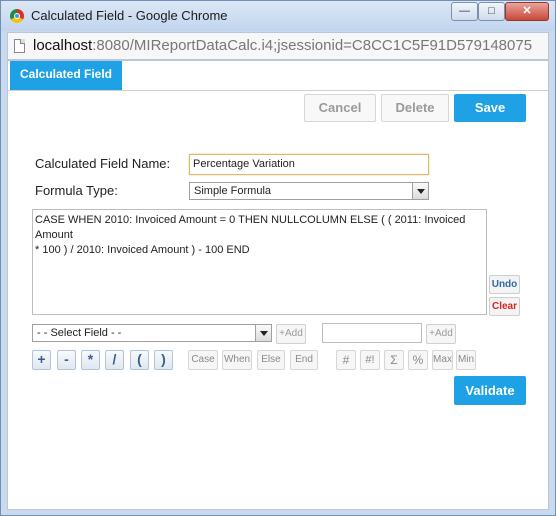 Image resolution: width=556 pixels, height=516 pixels. What do you see at coordinates (139, 360) in the screenshot?
I see `open-paren-button: (` at bounding box center [139, 360].